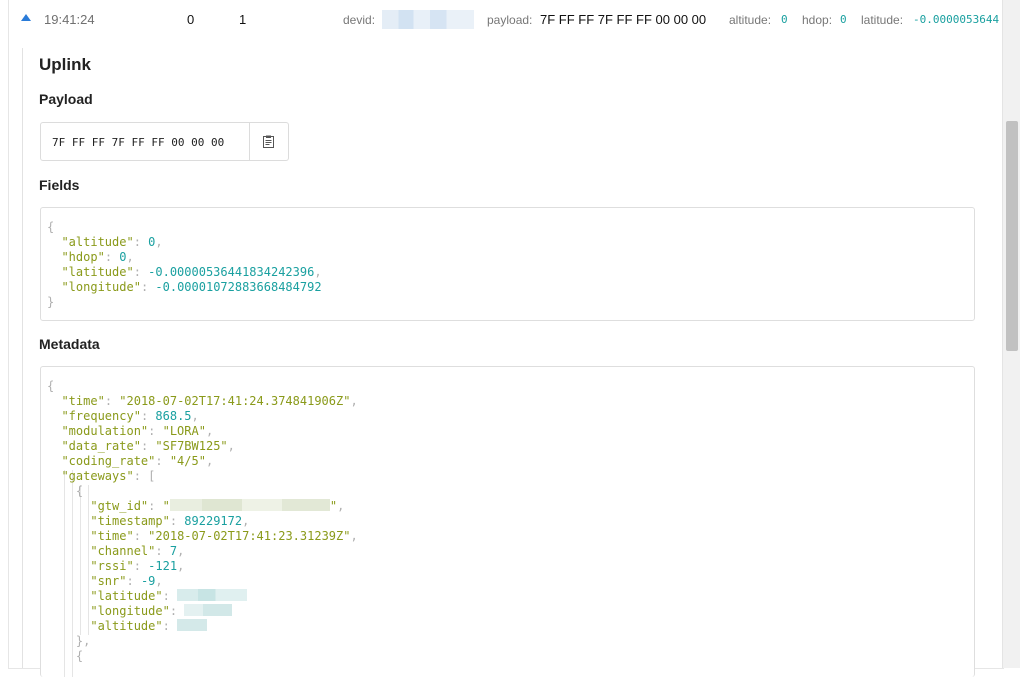 The image size is (1020, 679). Describe the element at coordinates (956, 19) in the screenshot. I see `latitude-value: -0.0000053644` at that location.